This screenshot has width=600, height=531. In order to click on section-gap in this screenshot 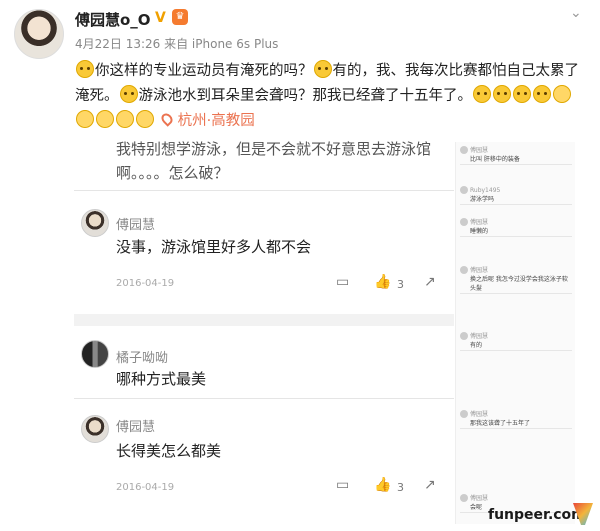, I will do `click(264, 320)`.